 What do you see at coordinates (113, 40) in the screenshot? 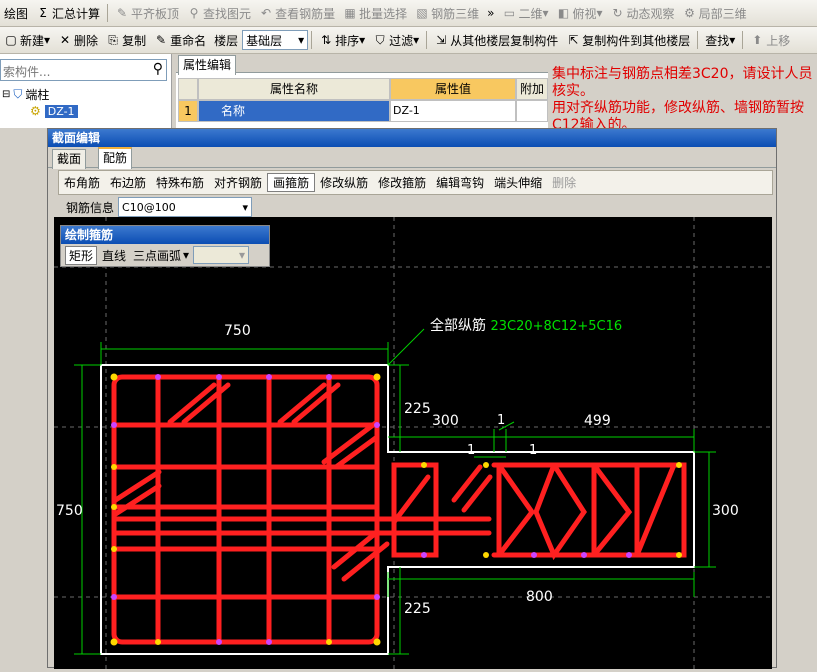
I see `copy-icon: ⎘` at bounding box center [113, 40].